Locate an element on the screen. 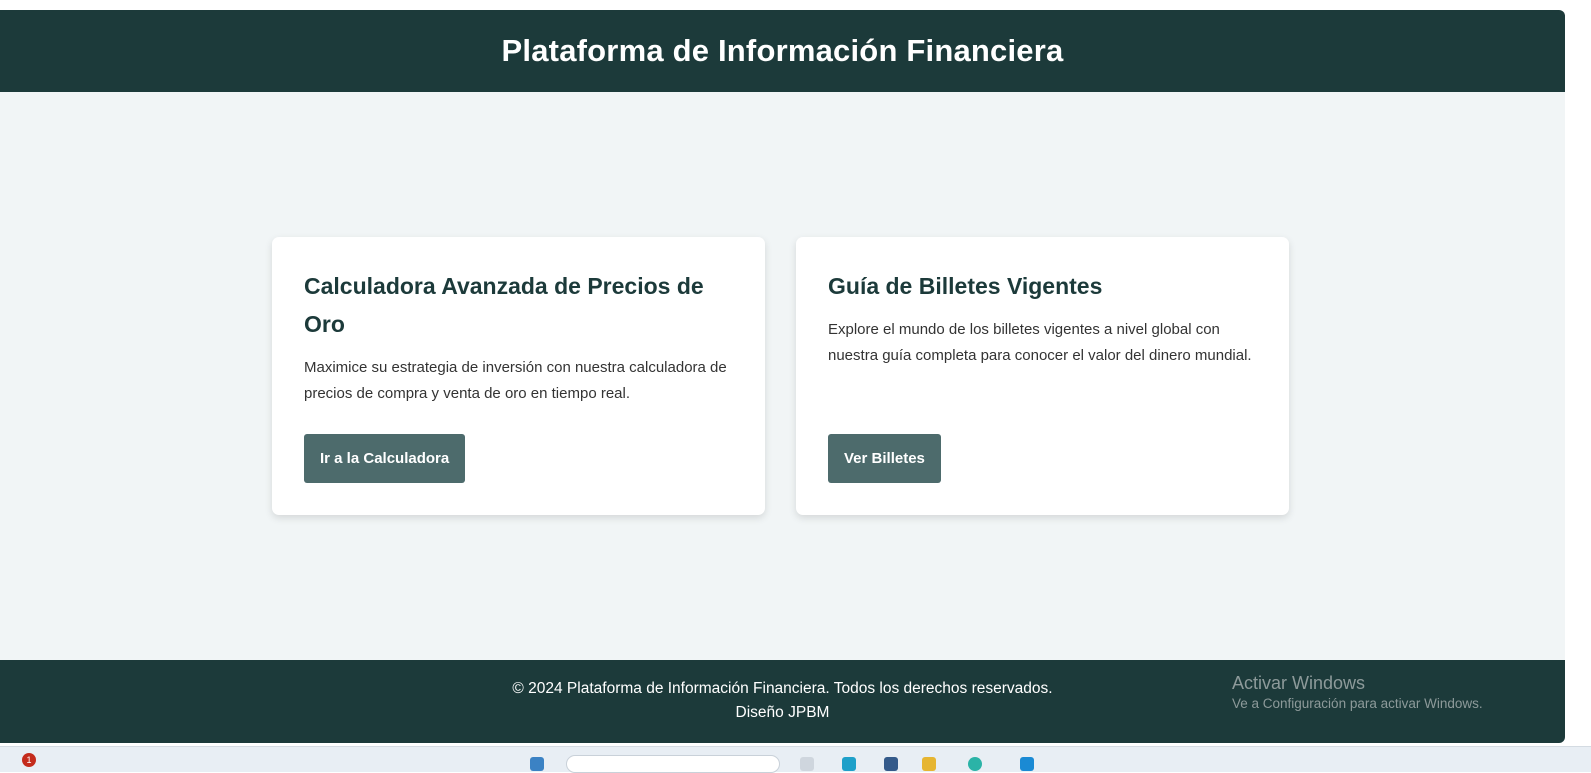 This screenshot has height=773, width=1591. taskbar: 1 is located at coordinates (795, 759).